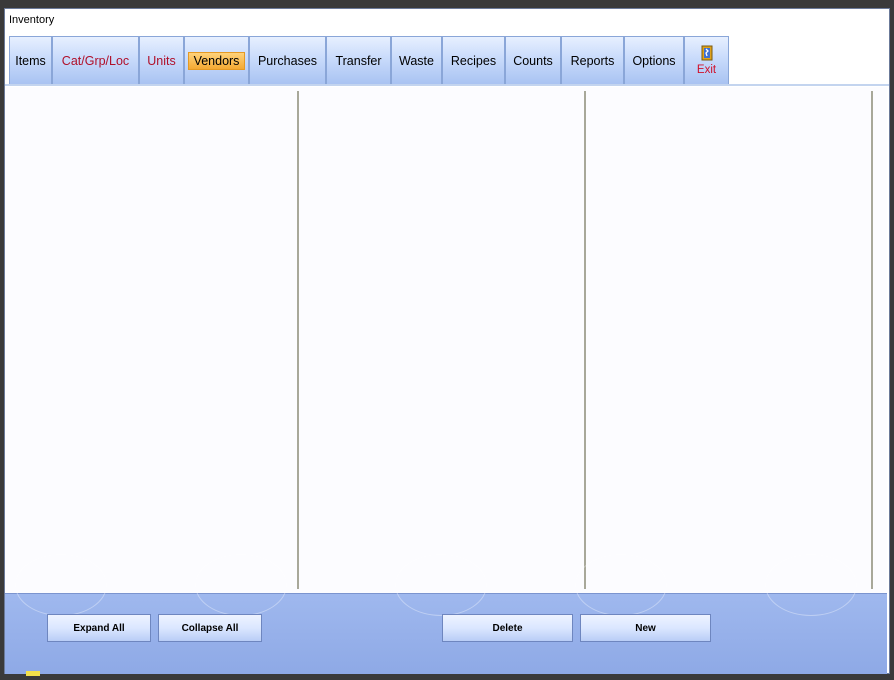 The height and width of the screenshot is (680, 894). I want to click on exit-door-icon, so click(706, 53).